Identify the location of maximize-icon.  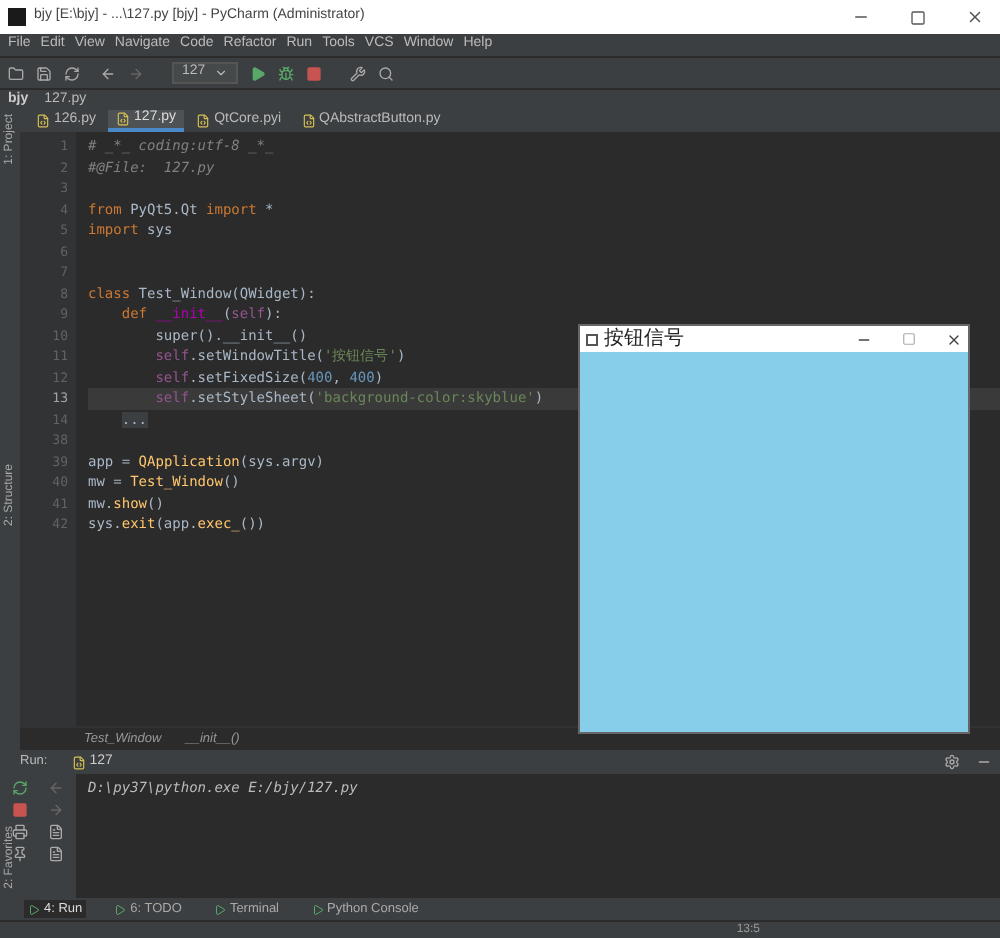
(918, 17).